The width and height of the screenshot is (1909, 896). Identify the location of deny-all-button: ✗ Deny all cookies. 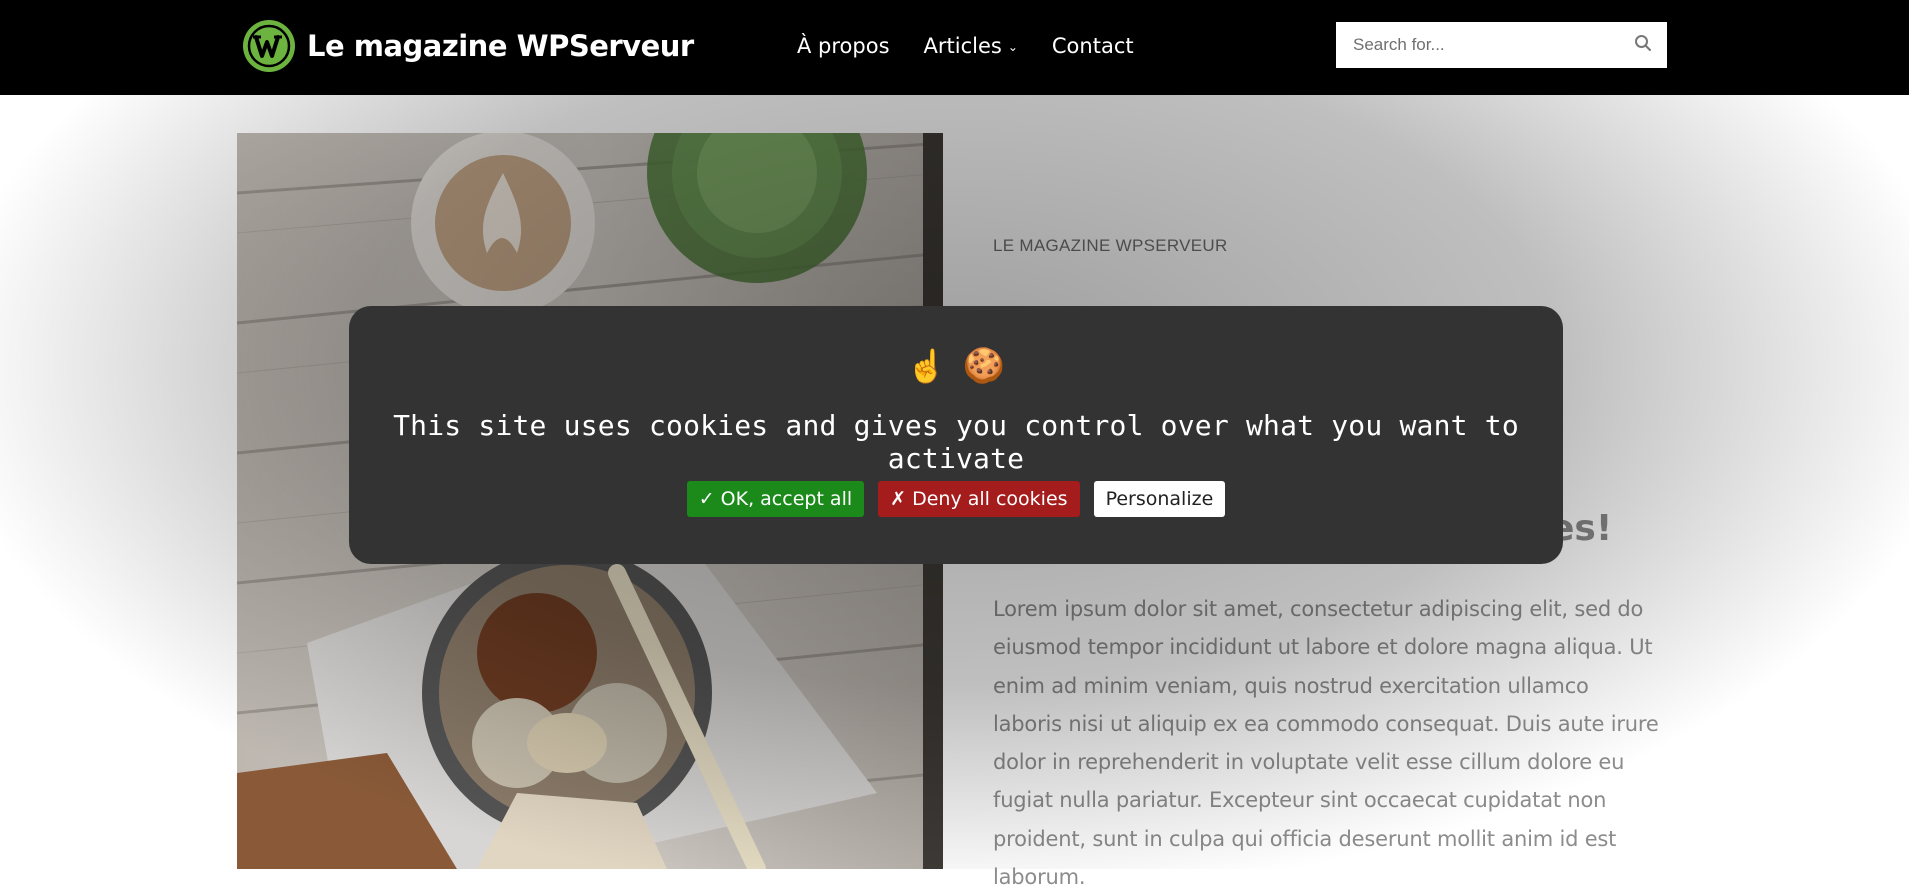
(979, 499).